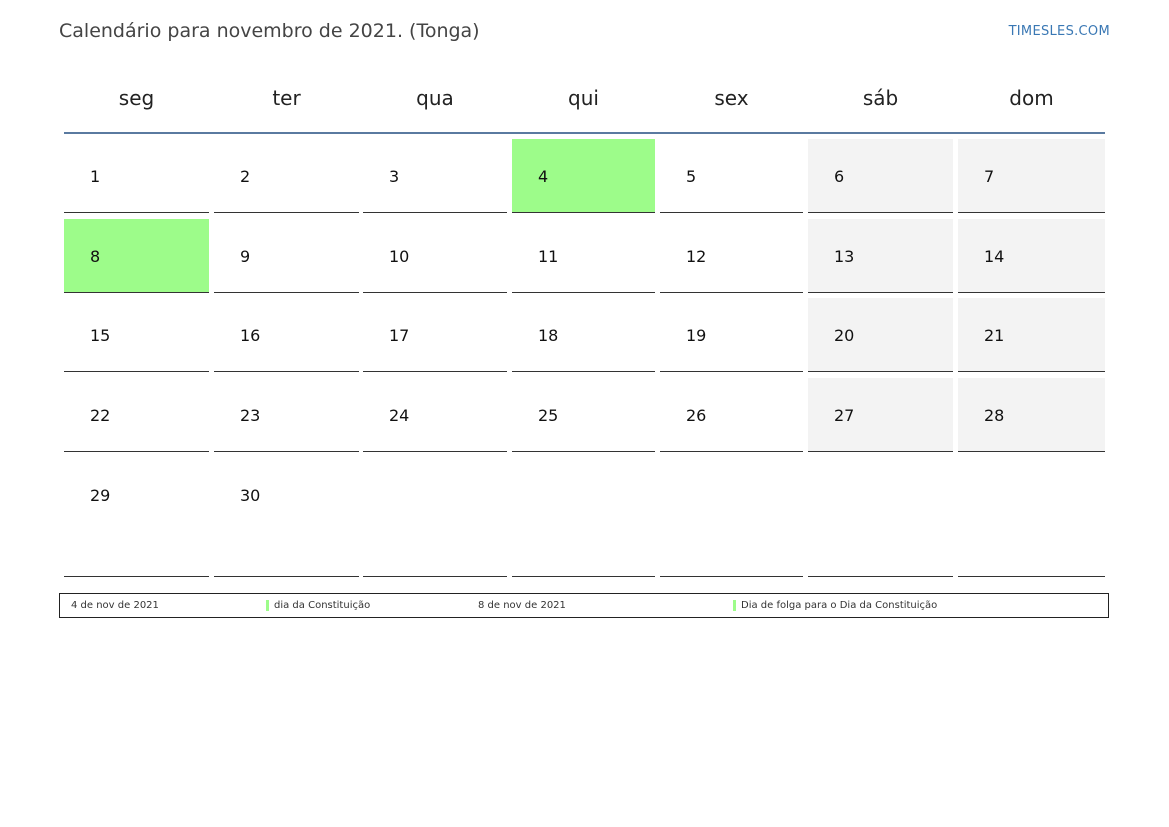 This screenshot has height=827, width=1169. I want to click on day-cell-7: 7, so click(1031, 176).